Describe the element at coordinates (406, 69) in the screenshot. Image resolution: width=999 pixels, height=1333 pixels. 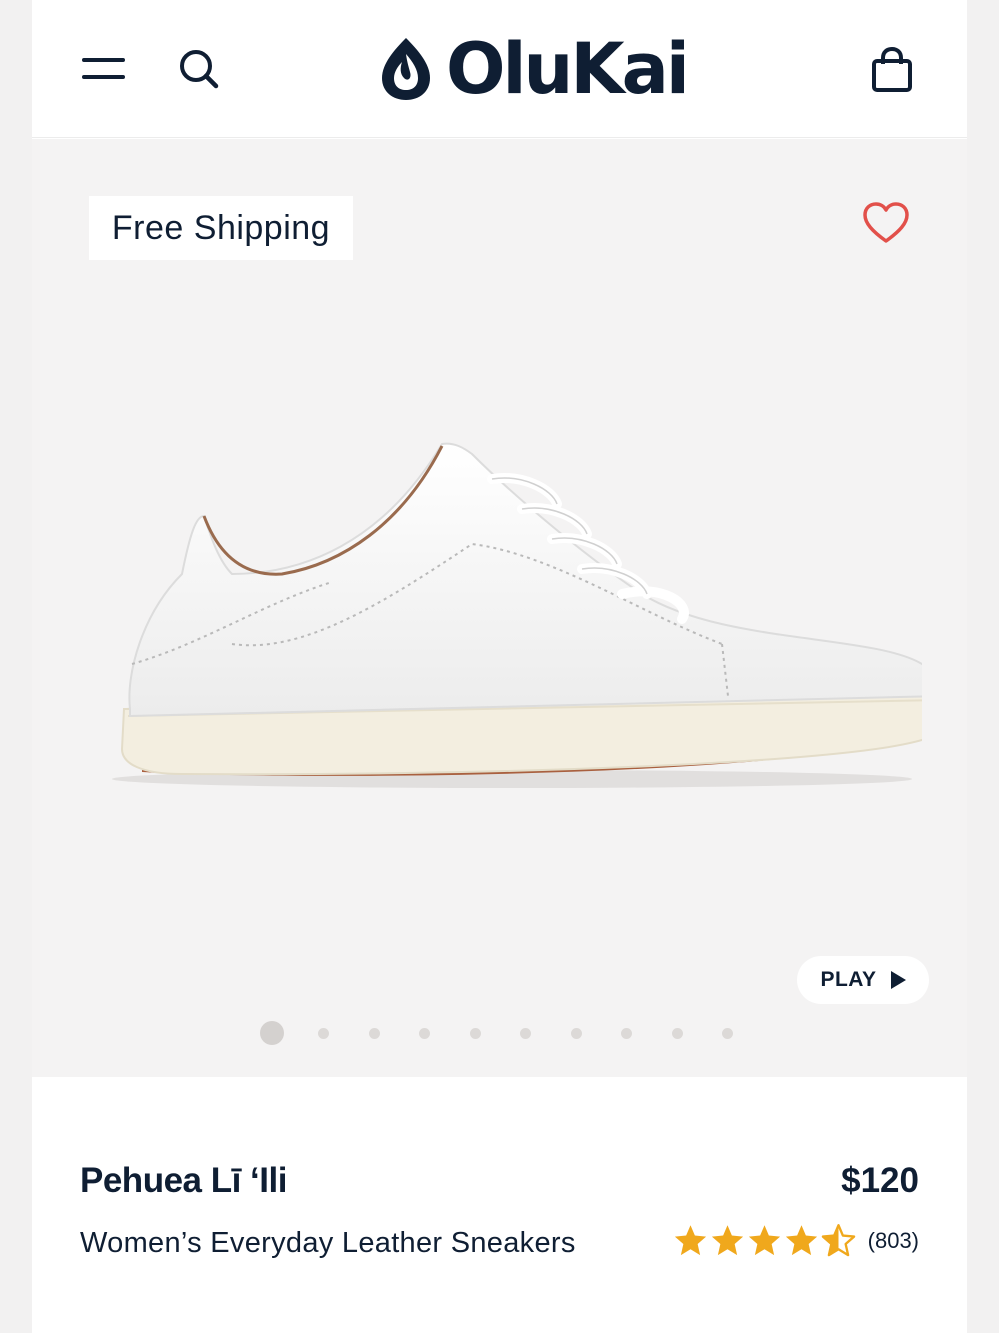
I see `olukai-drop-logo-icon` at that location.